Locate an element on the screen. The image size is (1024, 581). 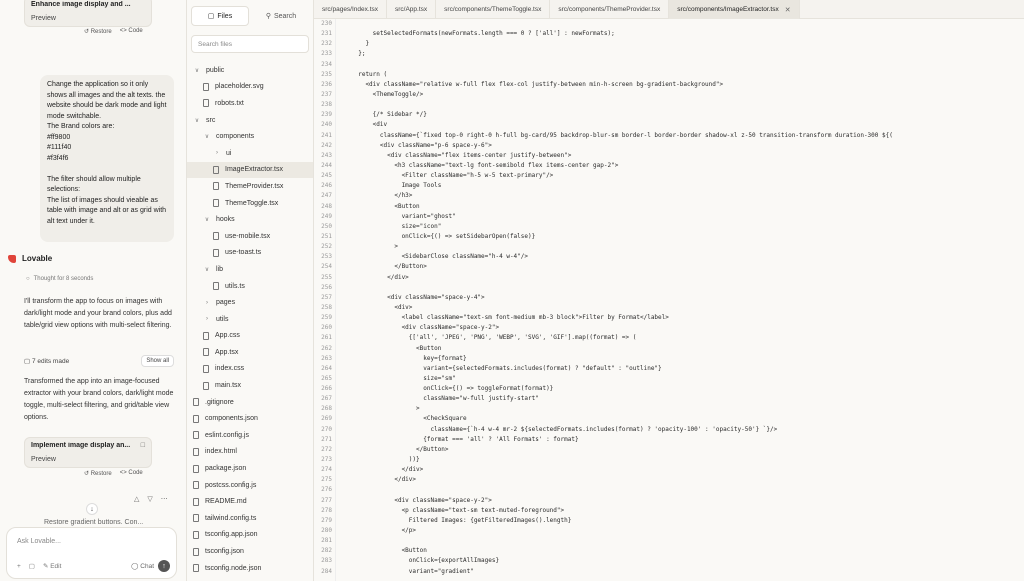
line-number: 259 is located at coordinates (326, 318).